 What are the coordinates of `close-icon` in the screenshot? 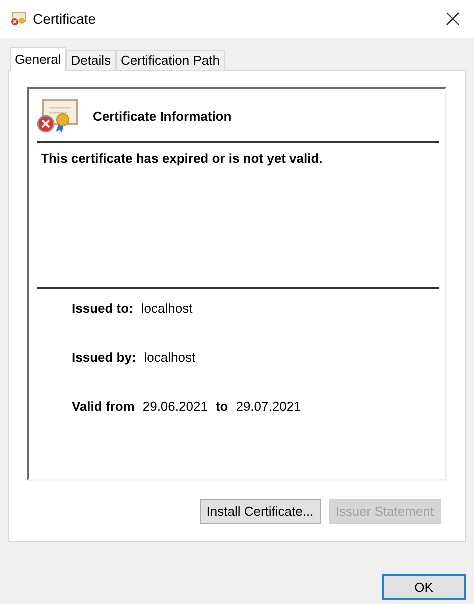 It's located at (453, 19).